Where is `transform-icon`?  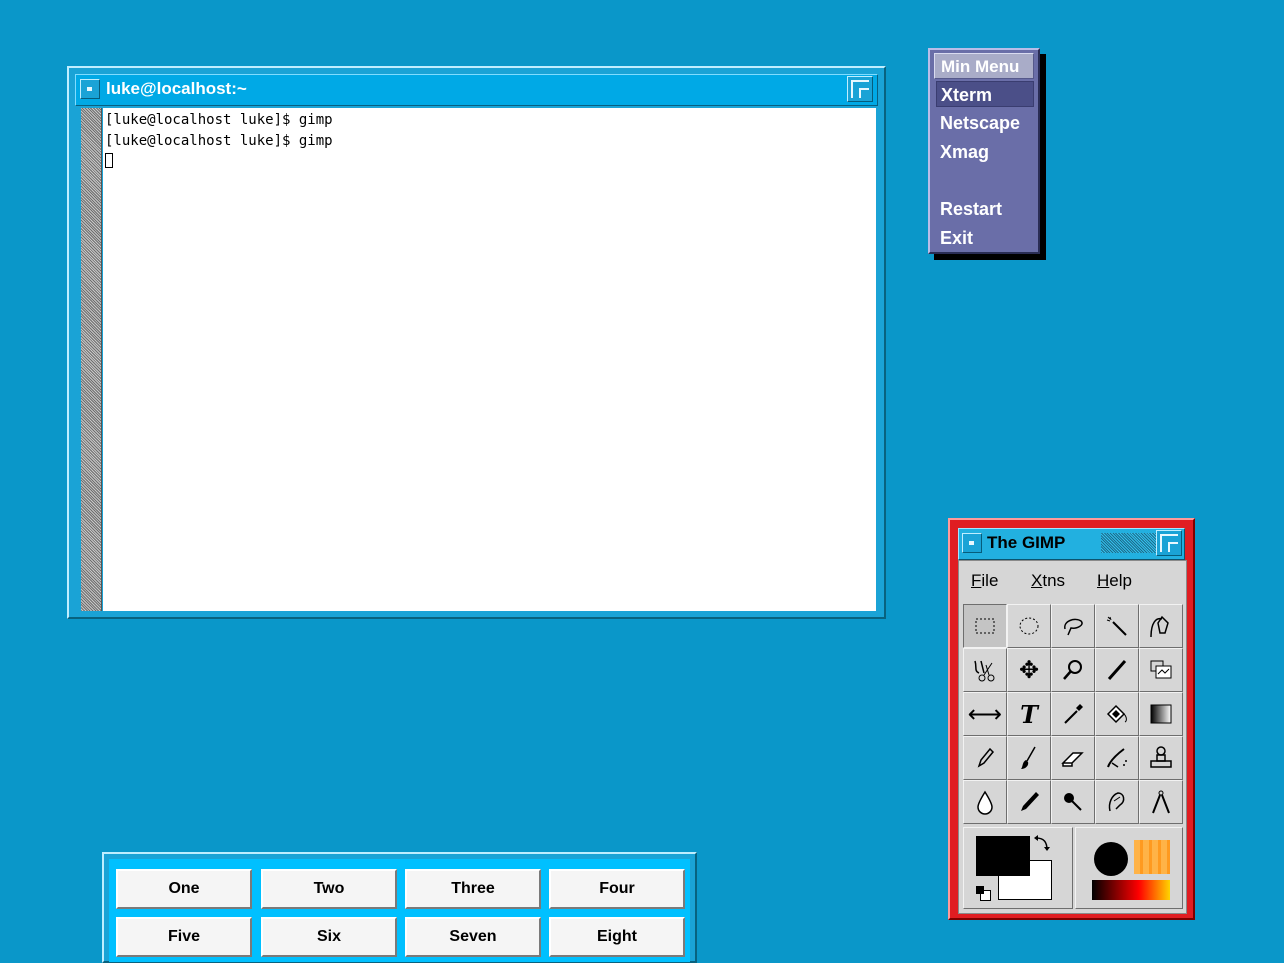
transform-icon is located at coordinates (1161, 670).